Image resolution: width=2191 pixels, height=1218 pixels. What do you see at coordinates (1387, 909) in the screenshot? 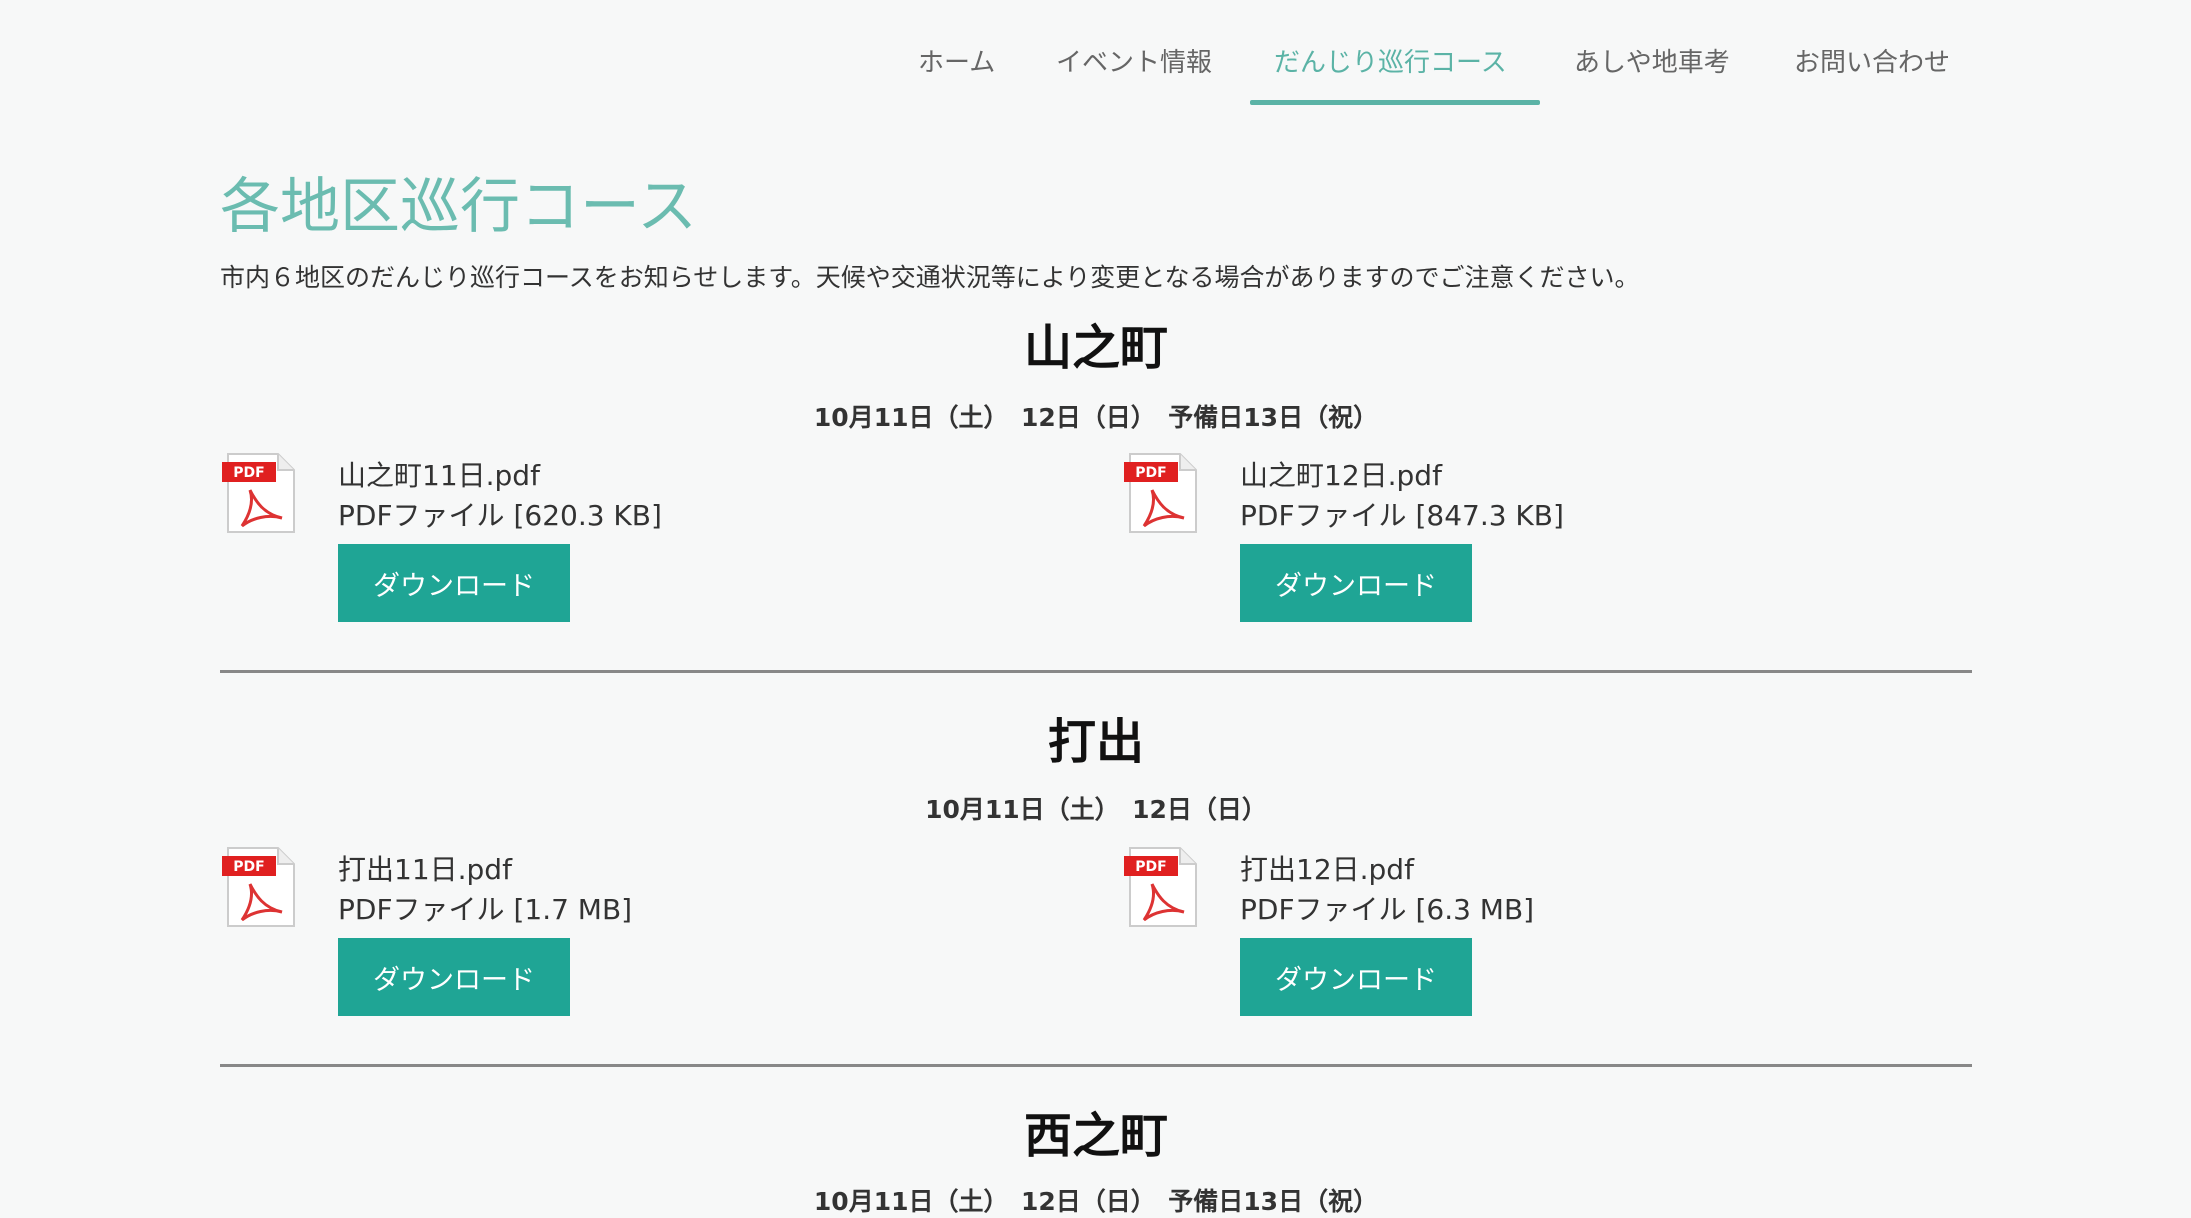
I see `file-size: PDFファイル [6.3 MB]` at bounding box center [1387, 909].